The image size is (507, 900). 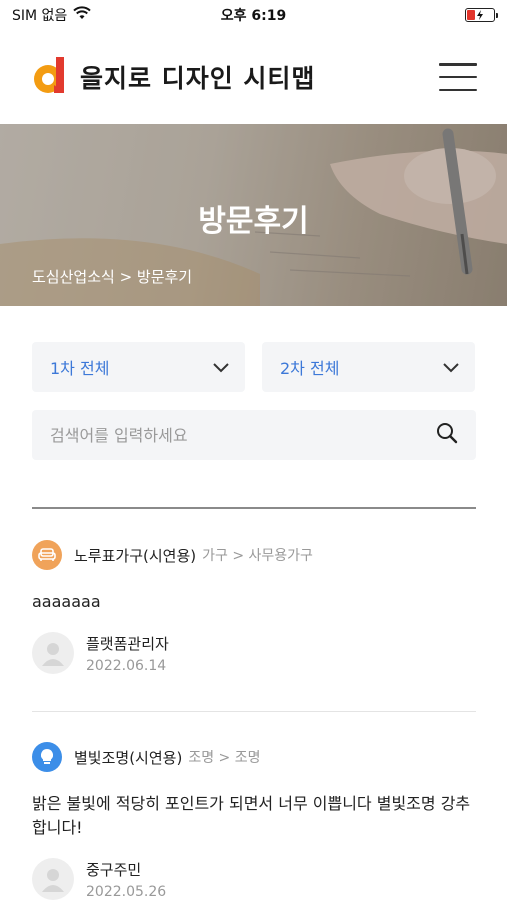 I want to click on app-title: 을지로 디자인 시티맵, so click(x=198, y=78).